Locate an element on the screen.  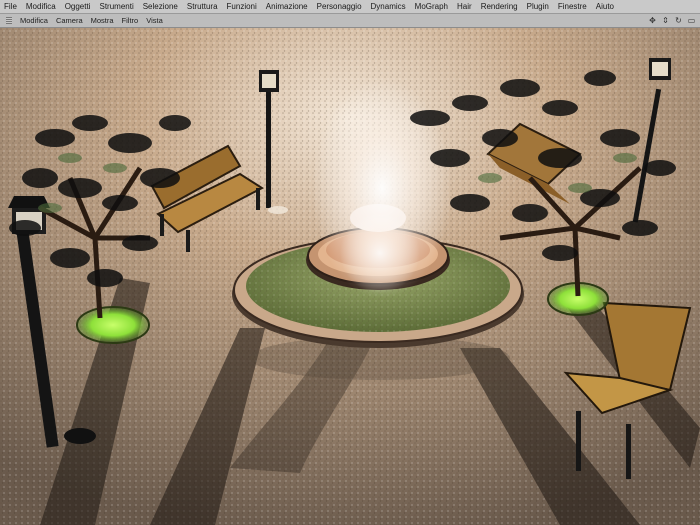
menu-file: File is located at coordinates (11, 6).